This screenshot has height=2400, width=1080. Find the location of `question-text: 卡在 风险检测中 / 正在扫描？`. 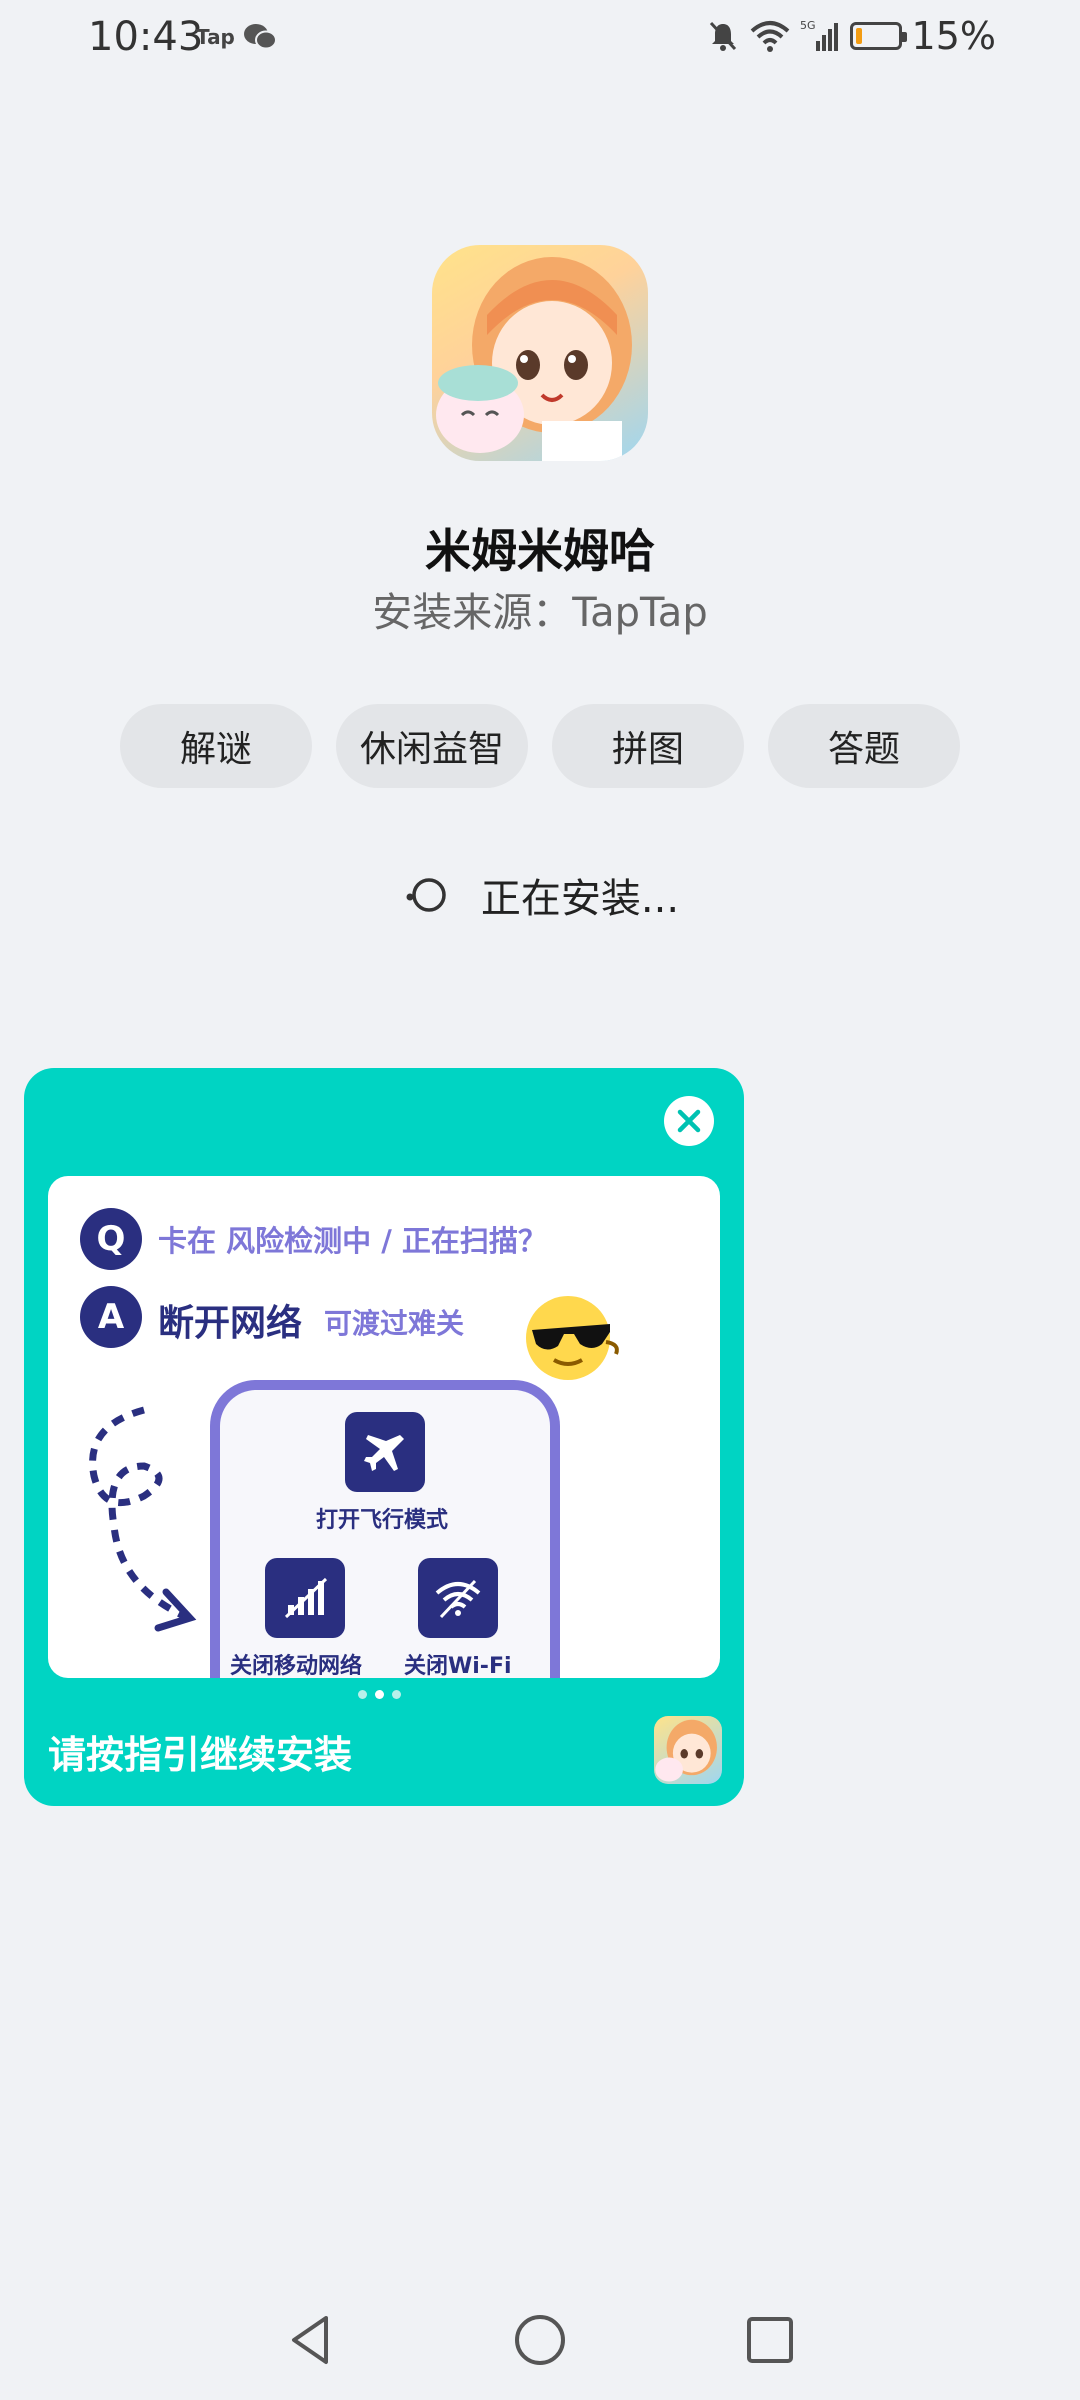

question-text: 卡在 风险检测中 / 正在扫描？ is located at coordinates (352, 1241).